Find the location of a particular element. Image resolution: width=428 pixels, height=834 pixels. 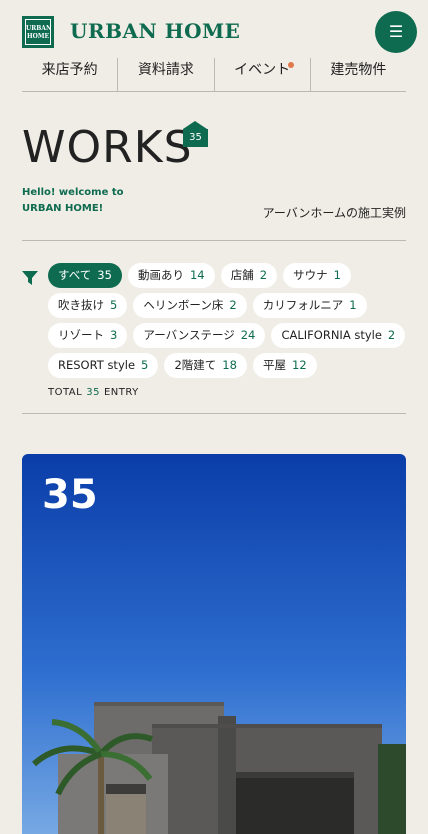

welcome-line-2: URBAN HOME! is located at coordinates (63, 208).